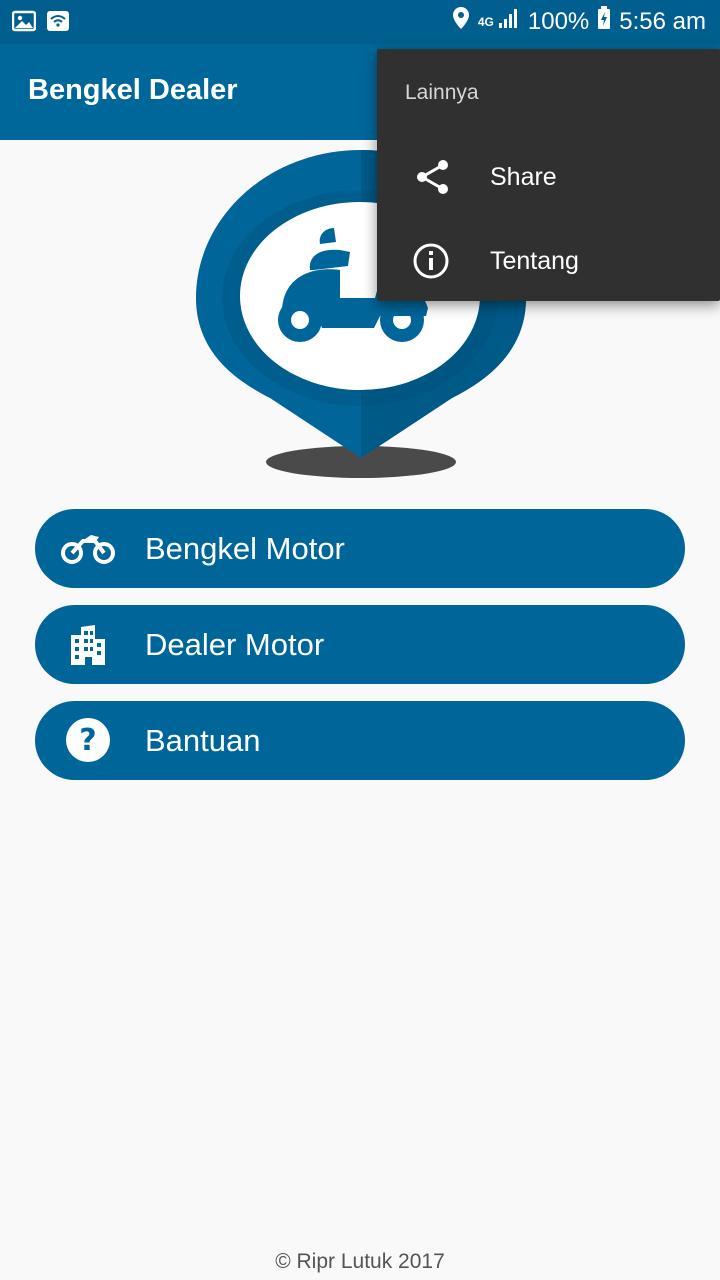 The image size is (720, 1280). I want to click on tentang-label: Tentang, so click(534, 261).